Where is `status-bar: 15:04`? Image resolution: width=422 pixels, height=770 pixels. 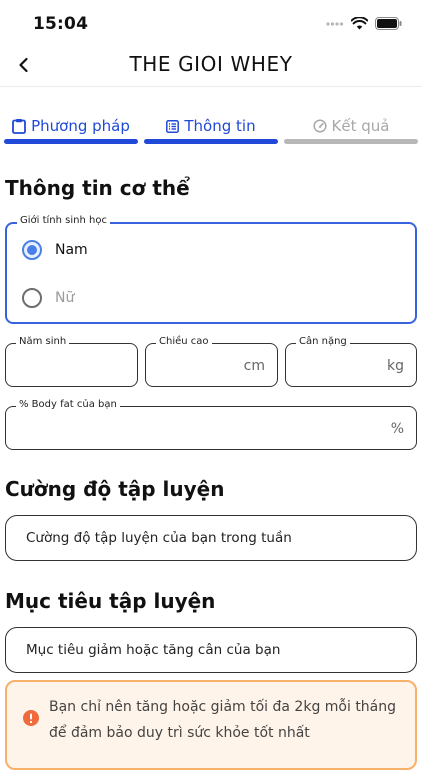 status-bar: 15:04 is located at coordinates (211, 24).